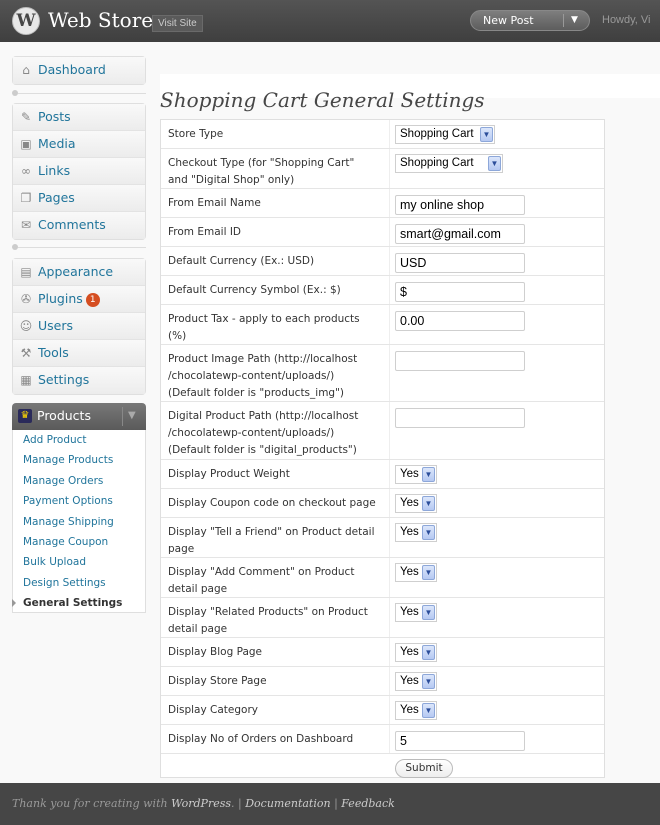  What do you see at coordinates (79, 144) in the screenshot?
I see `sidebar-item-media: ▣ Media` at bounding box center [79, 144].